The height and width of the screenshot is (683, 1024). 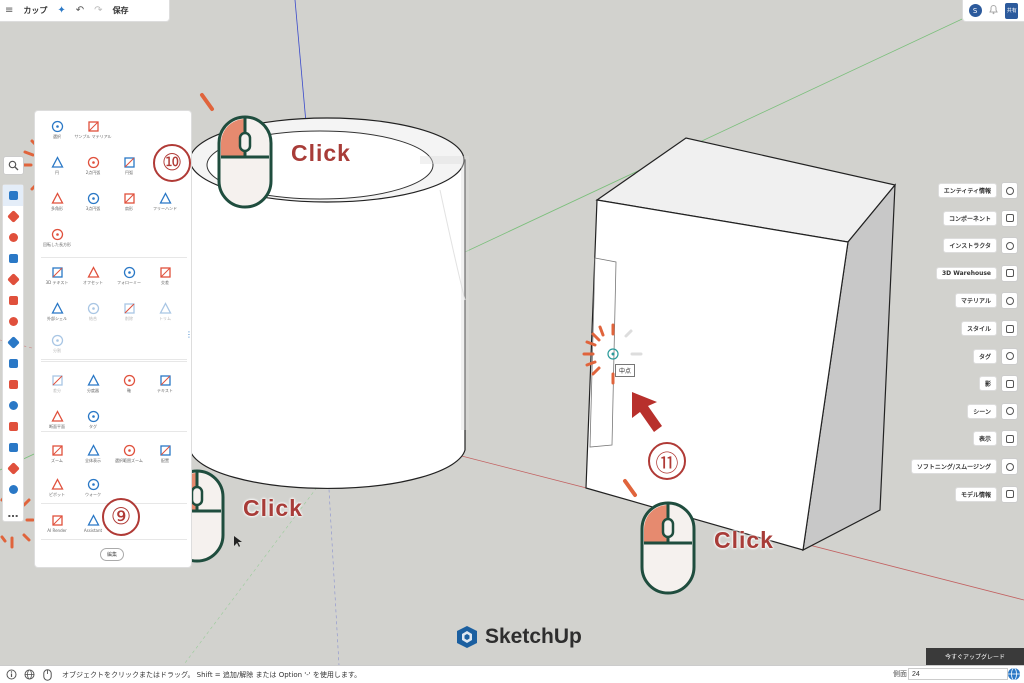 What do you see at coordinates (93, 201) in the screenshot?
I see `3-point-arc-item: 3点円弧` at bounding box center [93, 201].